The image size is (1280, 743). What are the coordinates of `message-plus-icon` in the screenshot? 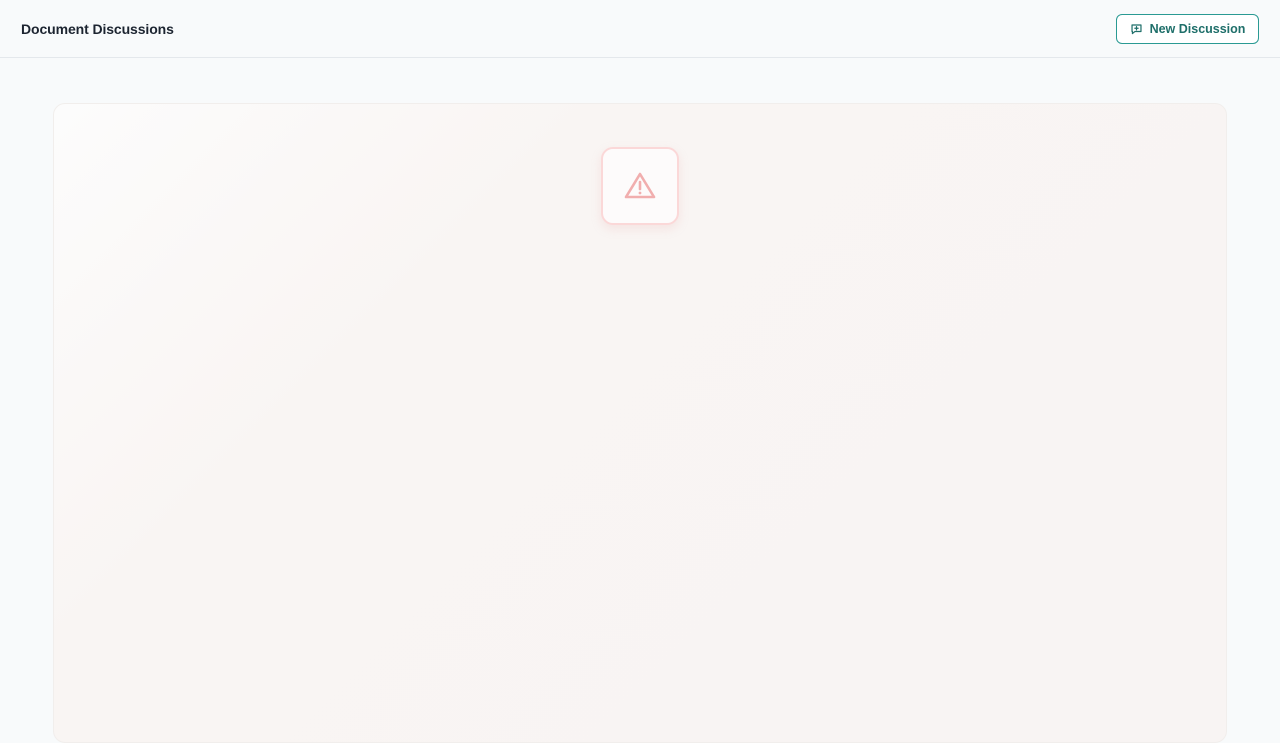 It's located at (1136, 29).